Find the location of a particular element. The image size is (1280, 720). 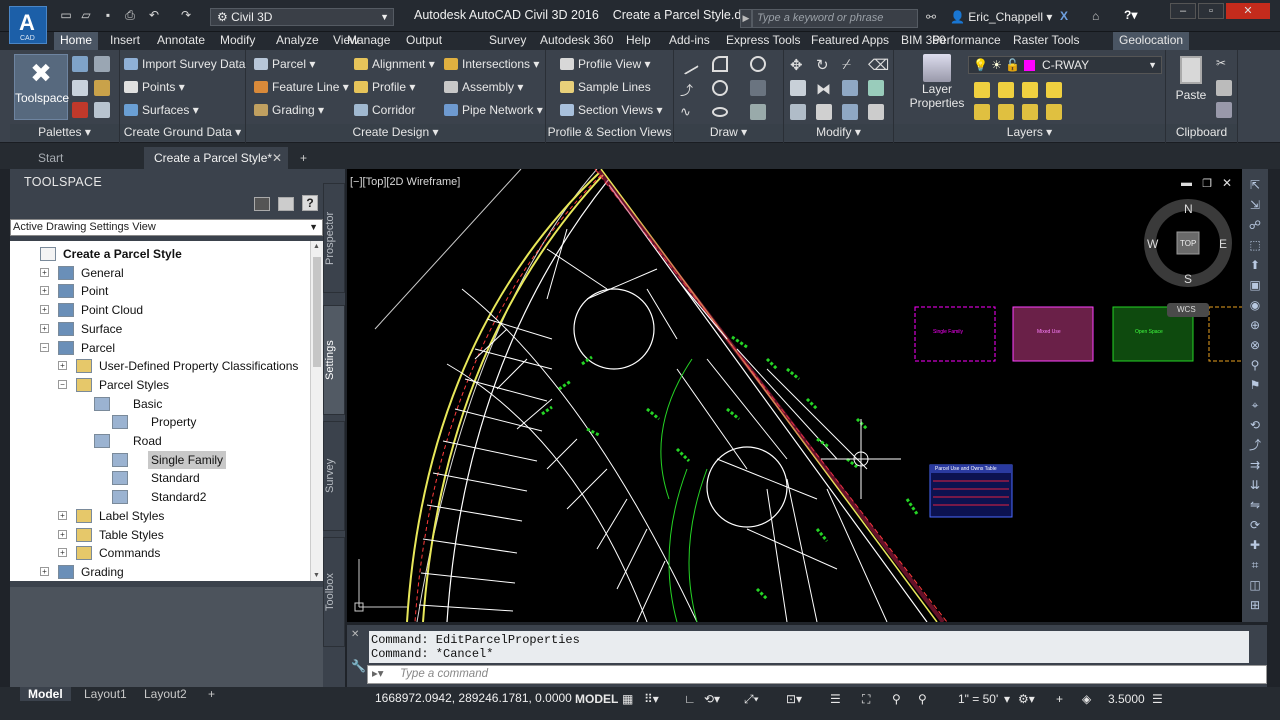

draw-title: Draw ▾ is located at coordinates (728, 132).